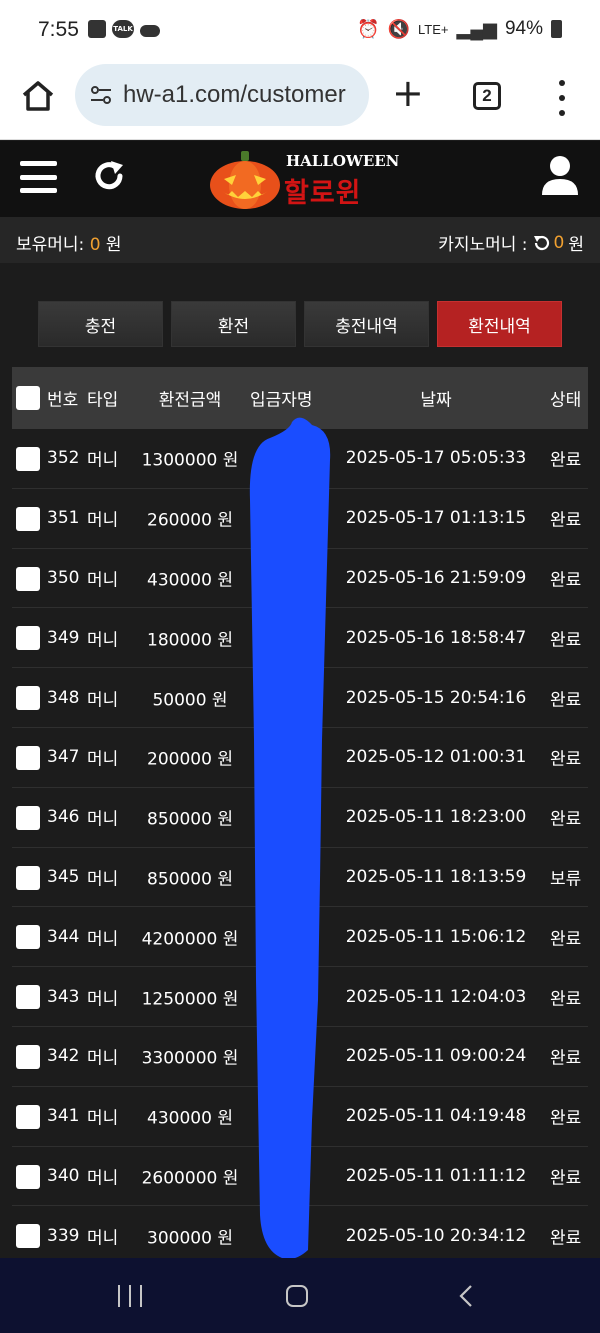 This screenshot has height=1333, width=600. Describe the element at coordinates (300, 878) in the screenshot. I see `table-row: 345 머니 850000 원 2025-05-11 18:13:59 보류` at that location.